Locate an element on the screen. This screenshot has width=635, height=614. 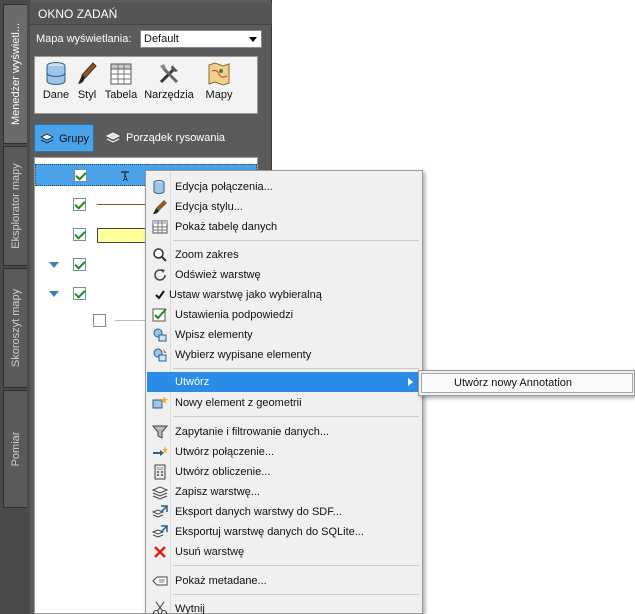
menu-item-label: Zoom zakres is located at coordinates (207, 255).